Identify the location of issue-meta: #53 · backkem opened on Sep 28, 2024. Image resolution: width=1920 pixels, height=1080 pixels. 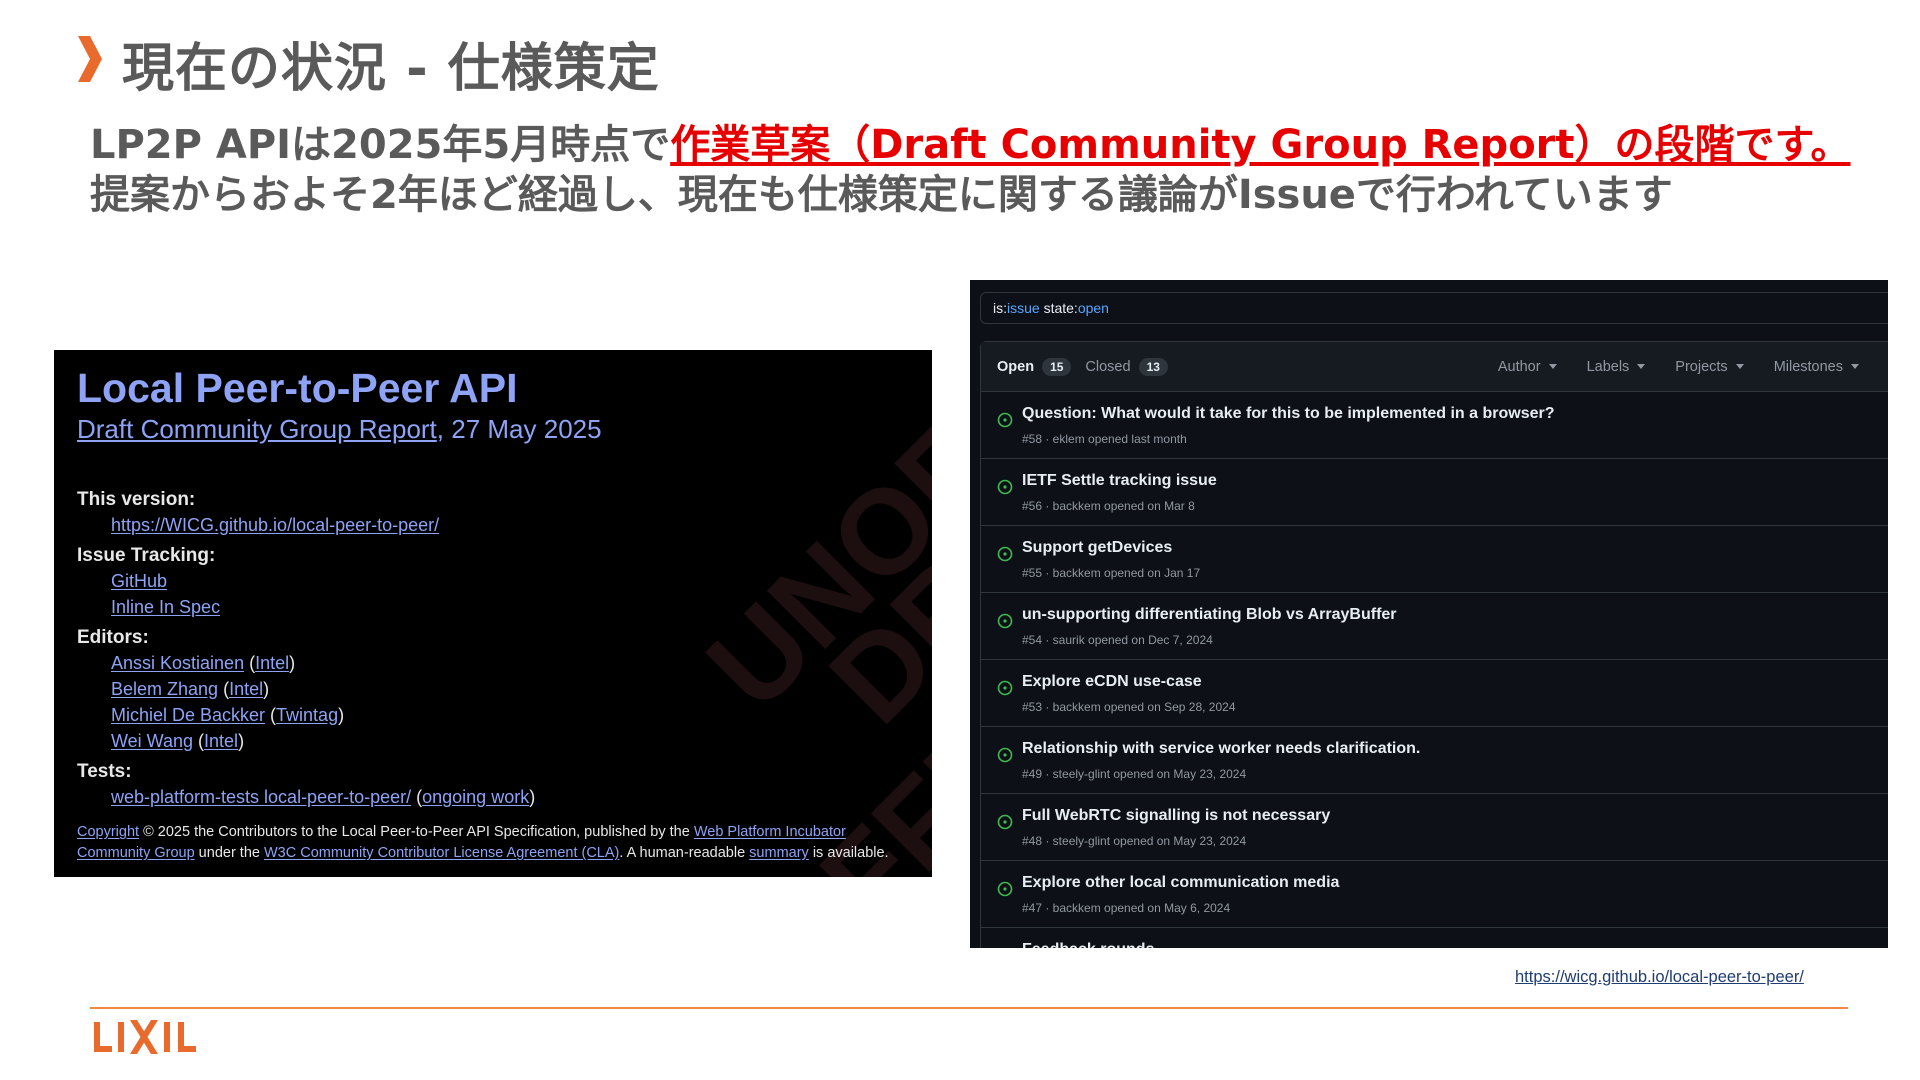
(1129, 707).